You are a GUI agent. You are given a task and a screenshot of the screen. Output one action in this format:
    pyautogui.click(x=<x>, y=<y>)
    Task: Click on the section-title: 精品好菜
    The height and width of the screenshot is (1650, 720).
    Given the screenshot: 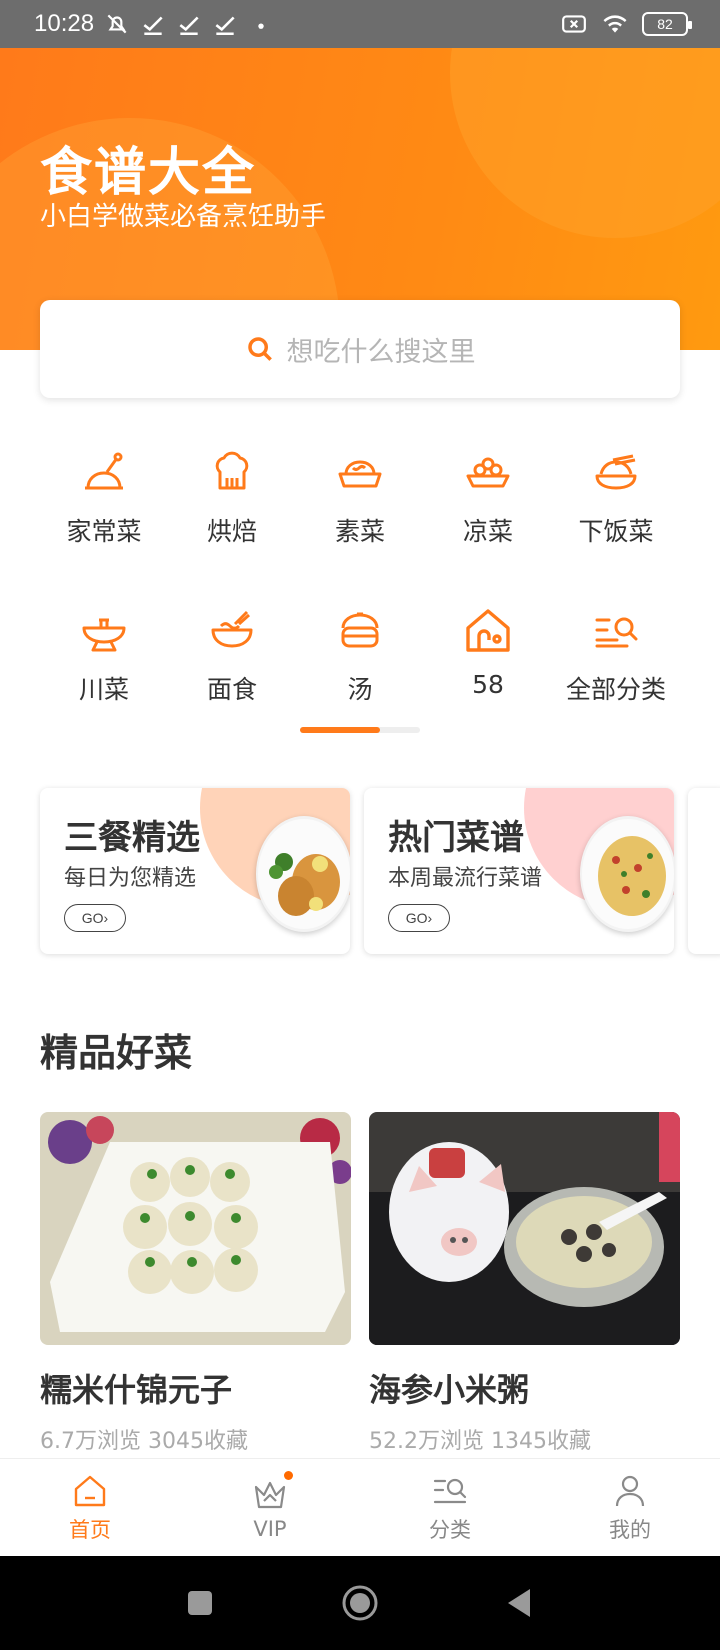 What is the action you would take?
    pyautogui.click(x=116, y=1053)
    